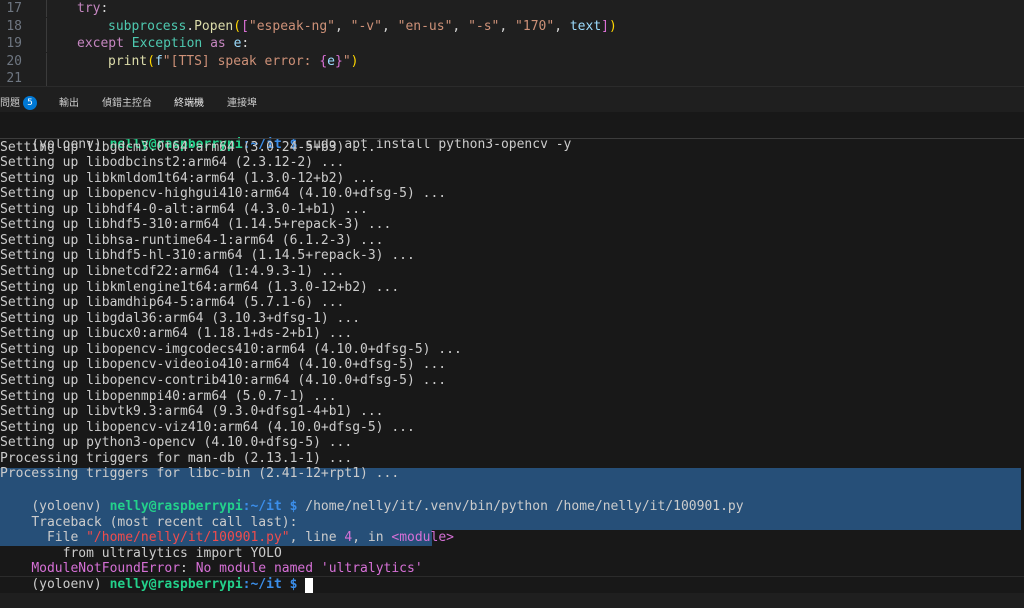 The image size is (1024, 608). What do you see at coordinates (128, 61) in the screenshot?
I see `code-token: print` at bounding box center [128, 61].